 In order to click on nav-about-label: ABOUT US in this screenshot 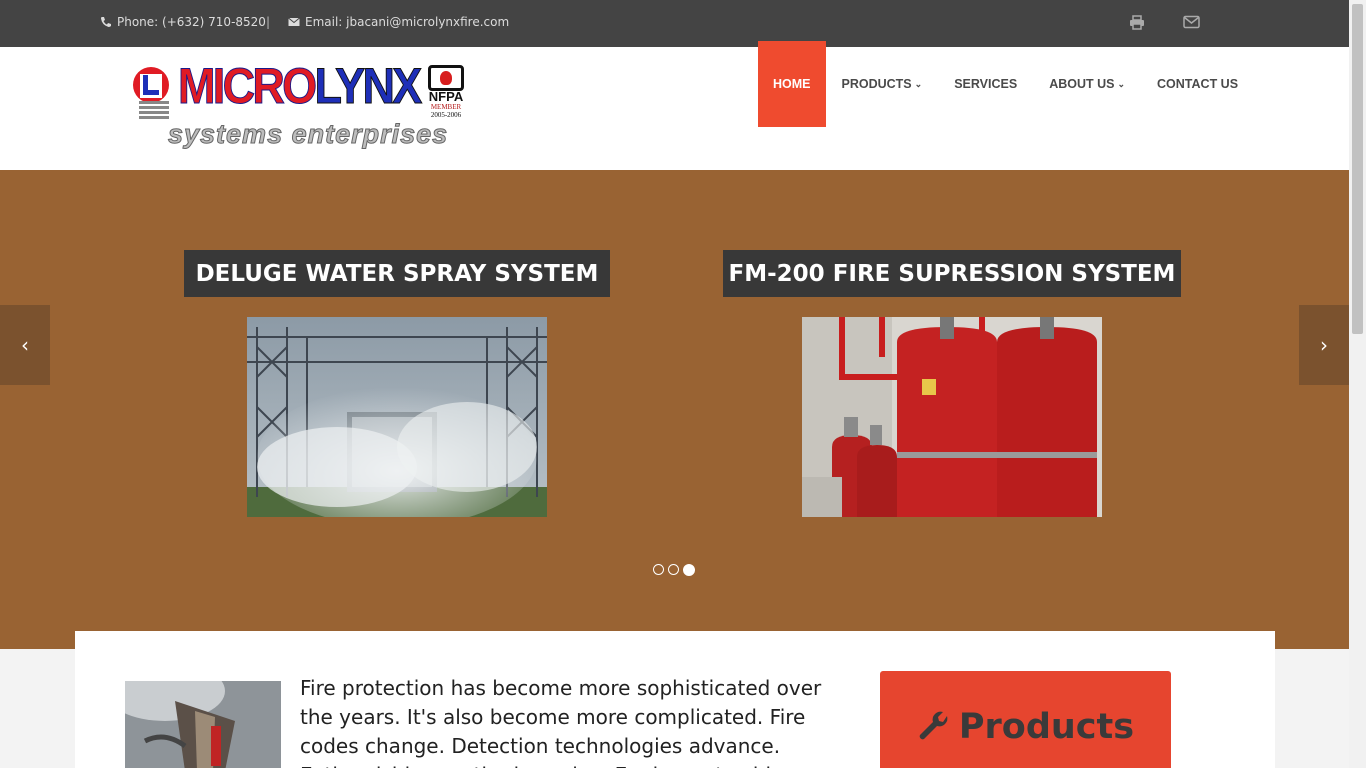, I will do `click(1082, 84)`.